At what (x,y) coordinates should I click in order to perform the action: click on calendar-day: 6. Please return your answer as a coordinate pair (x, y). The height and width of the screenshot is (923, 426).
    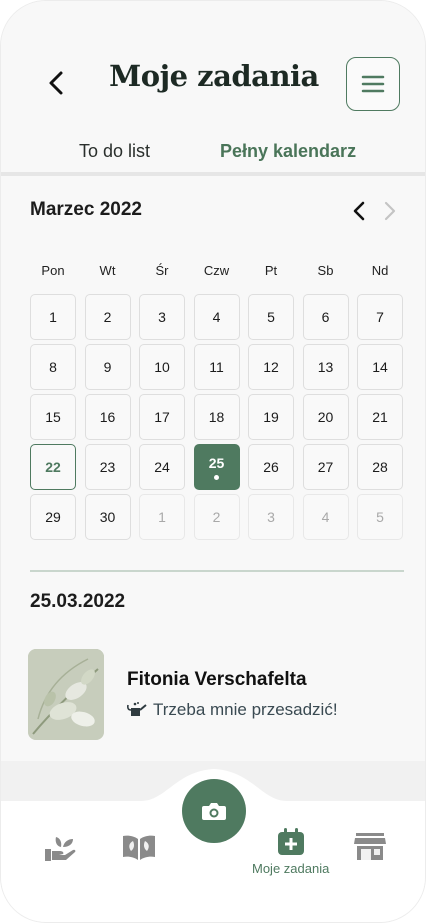
    Looking at the image, I should click on (325, 317).